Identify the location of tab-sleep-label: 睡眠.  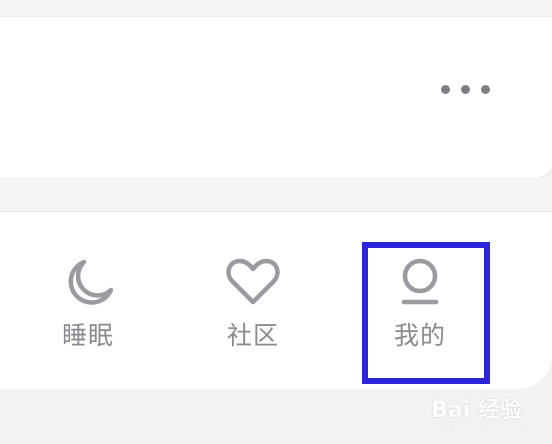
(87, 335).